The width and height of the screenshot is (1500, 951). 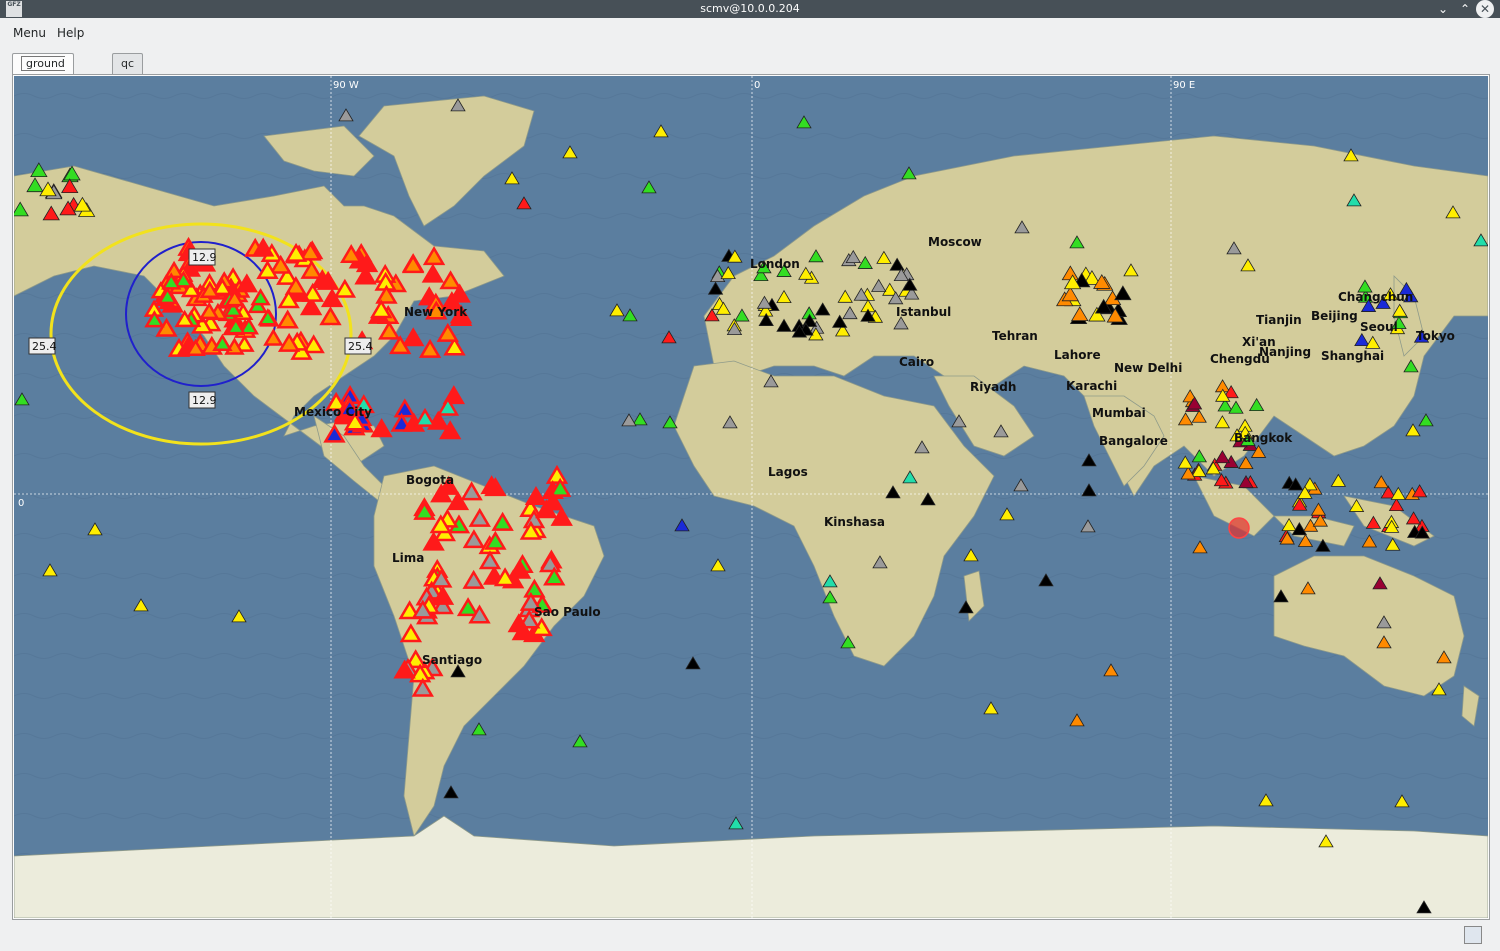 What do you see at coordinates (1184, 85) in the screenshot?
I see `grid-label-90e: 90 E` at bounding box center [1184, 85].